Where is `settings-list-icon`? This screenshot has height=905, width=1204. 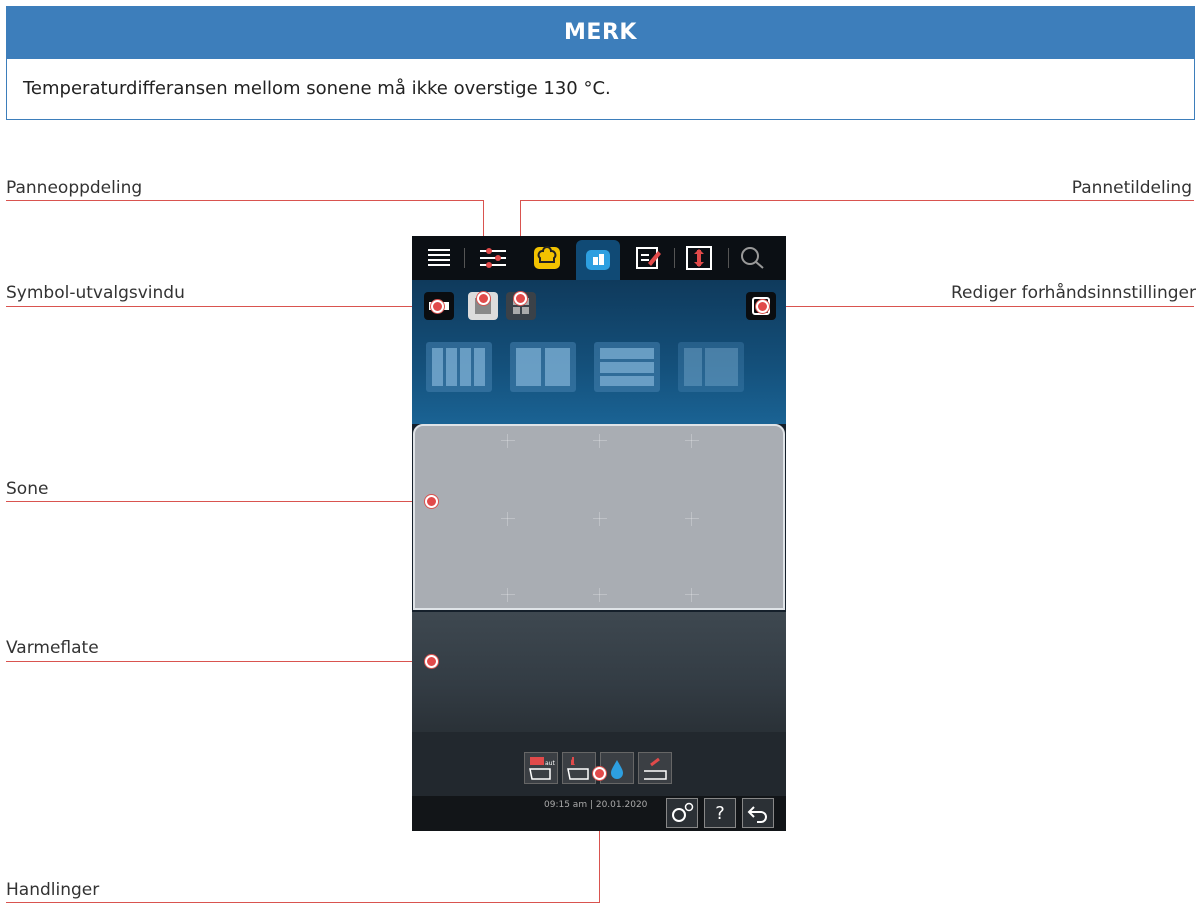 settings-list-icon is located at coordinates (493, 258).